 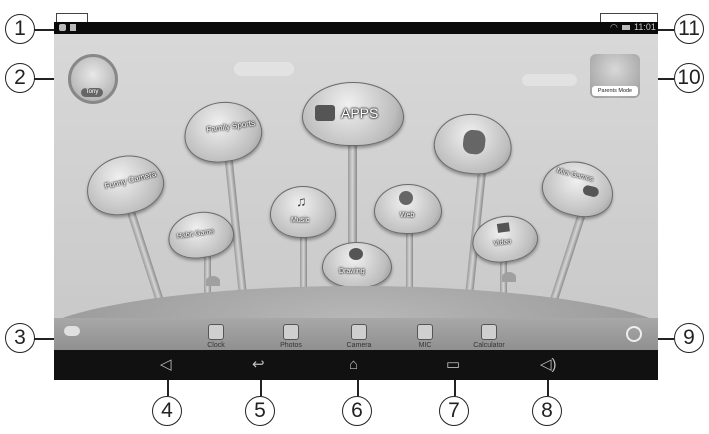 I want to click on profile-name: Tony, so click(x=92, y=92).